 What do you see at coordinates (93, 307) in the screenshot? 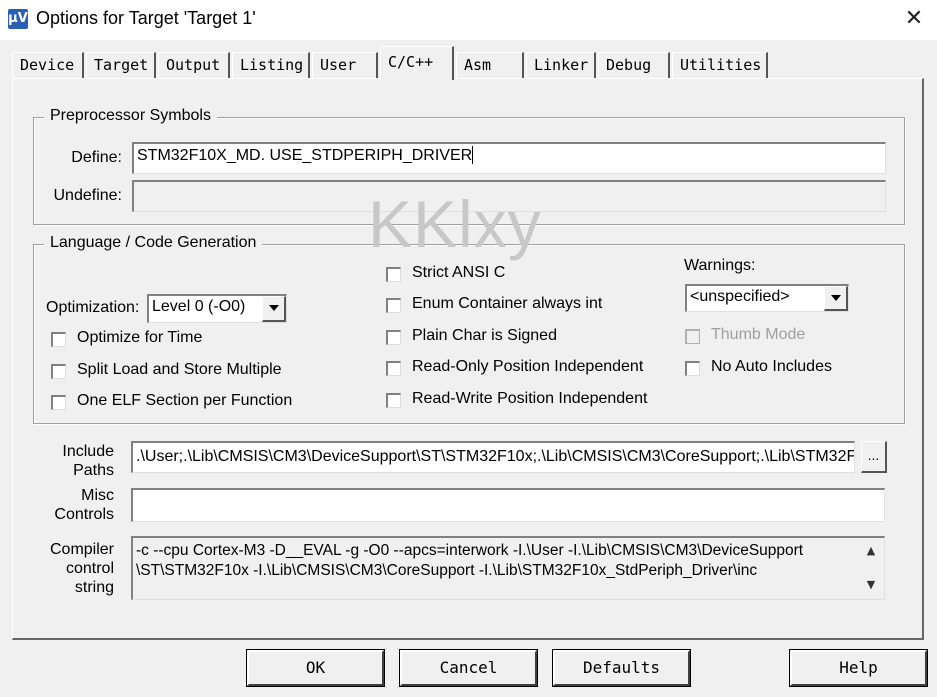
I see `optimization-label: Optimization:` at bounding box center [93, 307].